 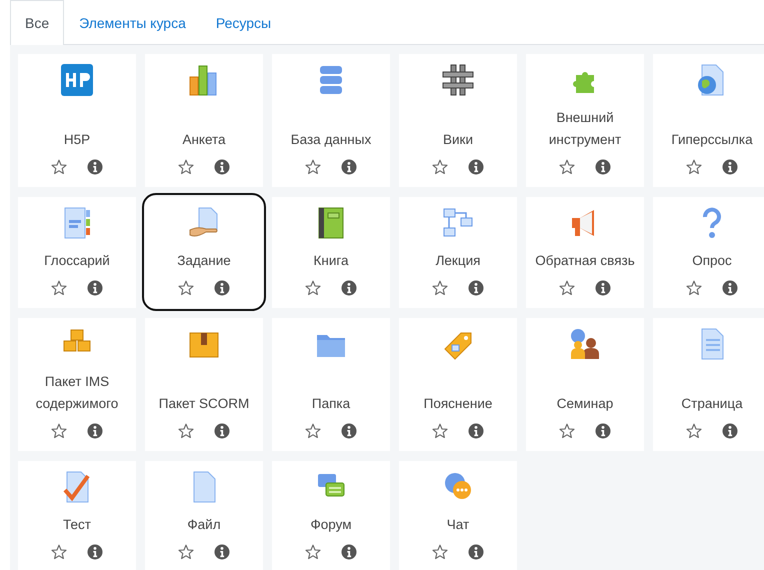 I want to click on activity-card: Форум, so click(x=331, y=515).